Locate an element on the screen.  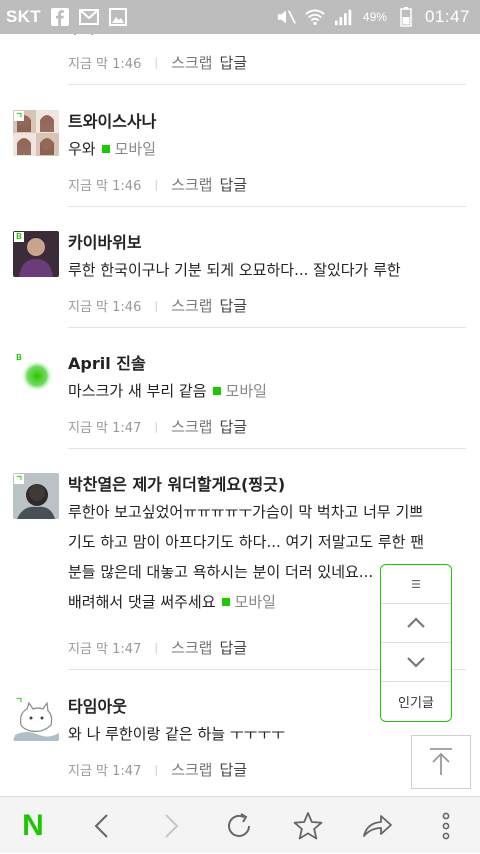
comment-item: ㄱ 트와이스사나 우와 모바일 지금 막 1:46 | 스크랩 답글 is located at coordinates (240, 146).